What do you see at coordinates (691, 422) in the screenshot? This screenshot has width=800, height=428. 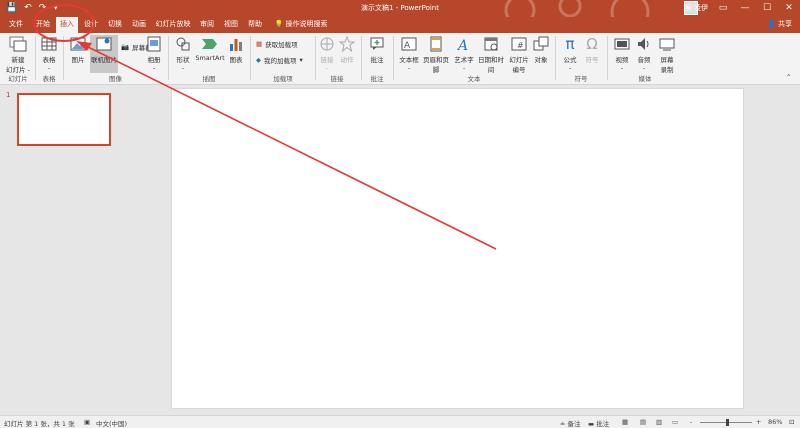 I see `zoom-out-button: -` at bounding box center [691, 422].